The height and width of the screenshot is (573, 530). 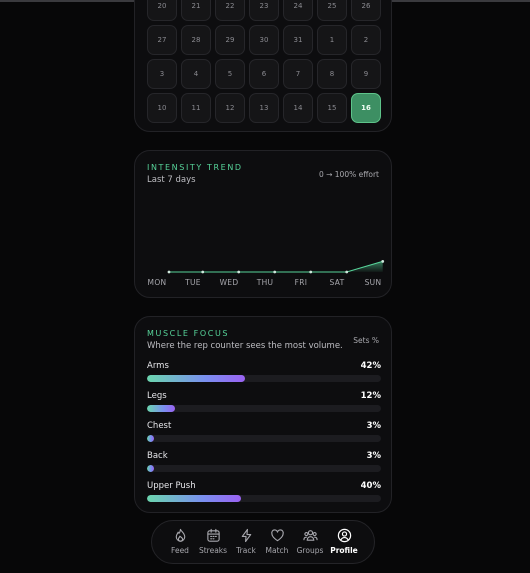 What do you see at coordinates (162, 10) in the screenshot?
I see `calendar-day: 20` at bounding box center [162, 10].